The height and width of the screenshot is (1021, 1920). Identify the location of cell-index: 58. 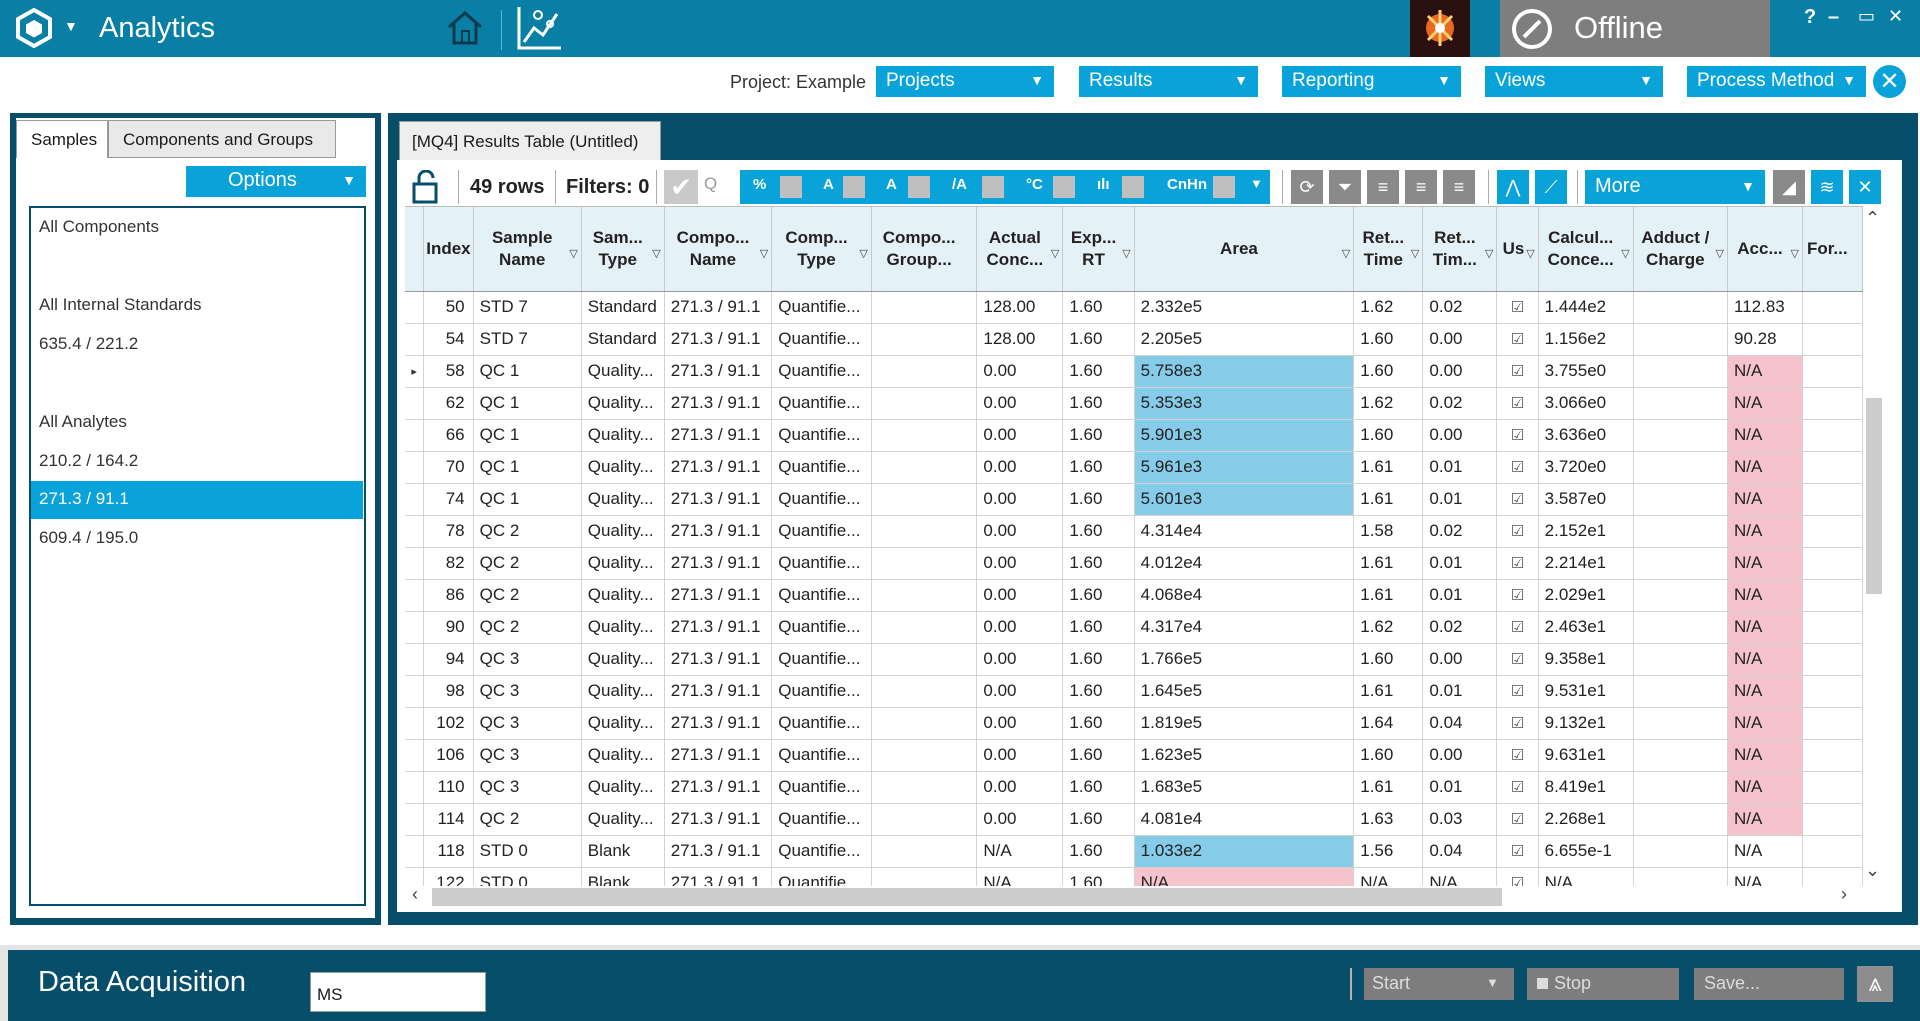
(448, 371).